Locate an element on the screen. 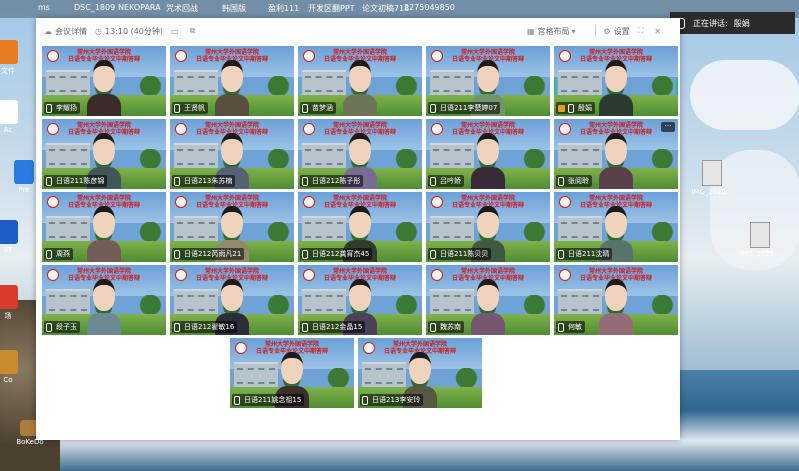 This screenshot has width=799, height=471. participant-name-tag: 日语211李楚婷07 is located at coordinates (464, 108).